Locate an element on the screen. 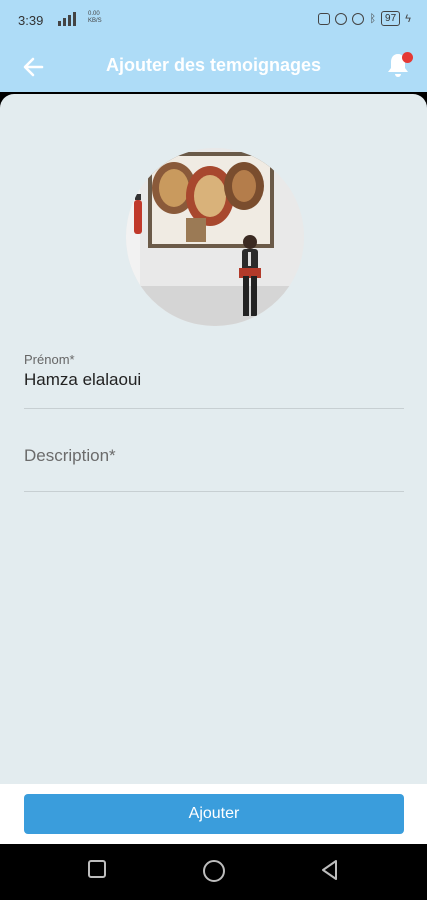 This screenshot has height=900, width=427. prenom-field: Prénom* Hamza elalaoui is located at coordinates (214, 380).